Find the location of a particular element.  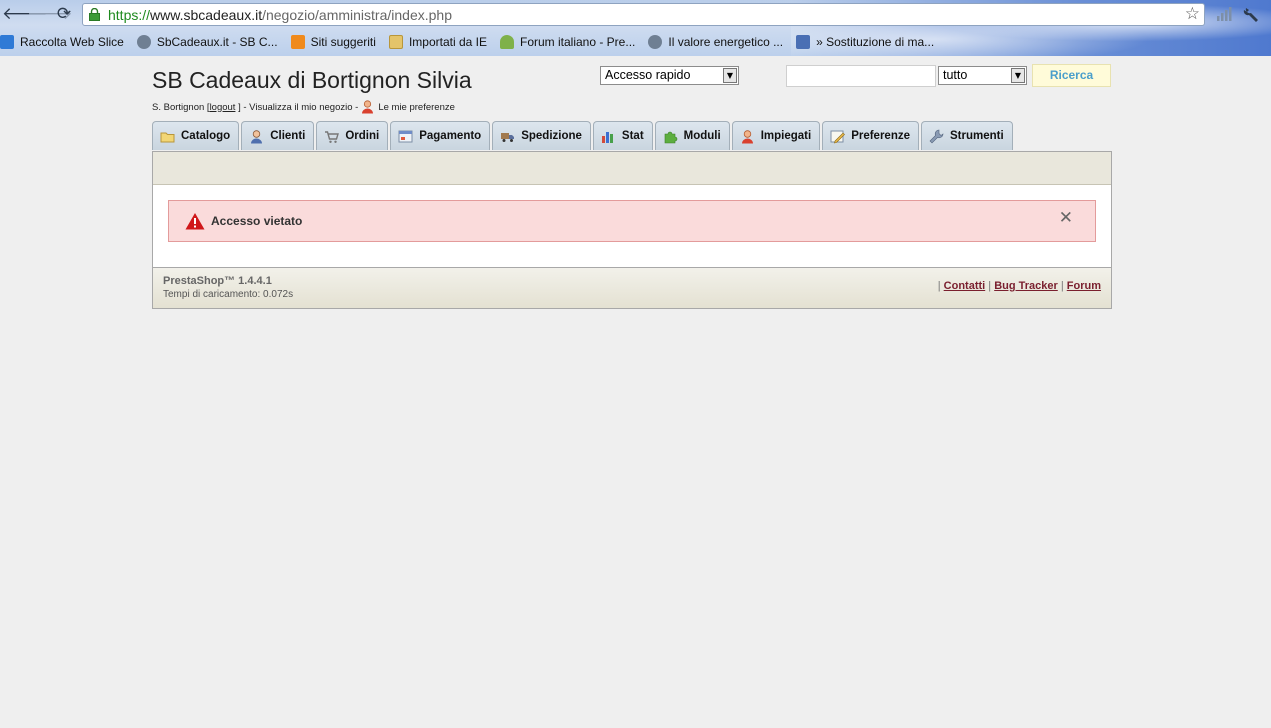

quick-access-select: Accesso rapido ▼ is located at coordinates (669, 75).